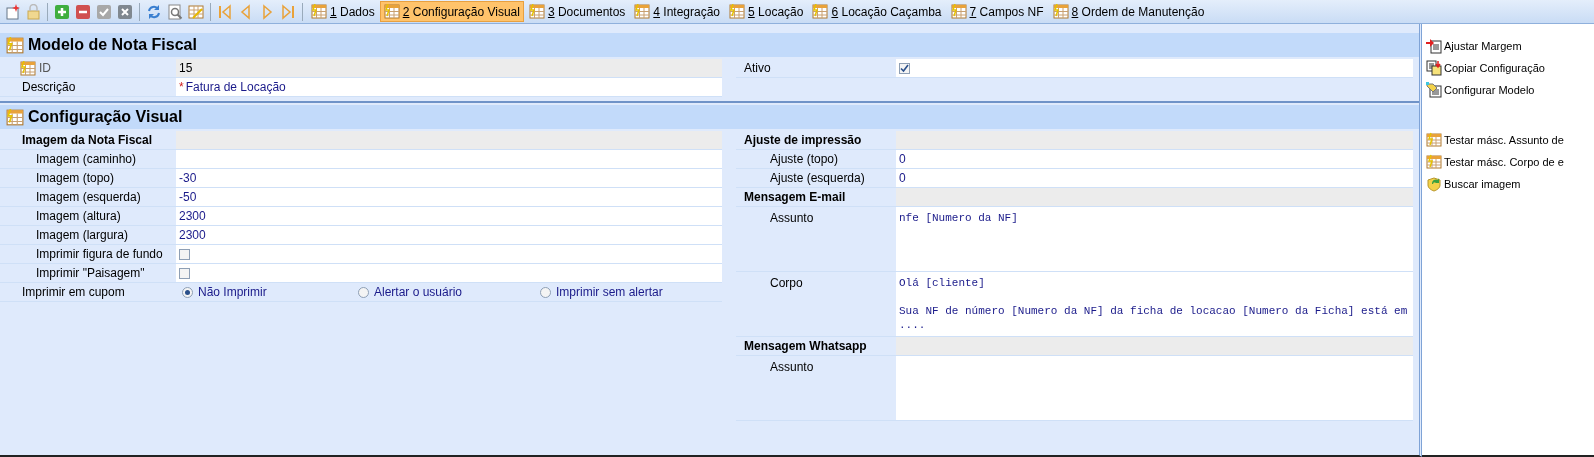 The height and width of the screenshot is (457, 1594). Describe the element at coordinates (99, 254) in the screenshot. I see `field-label: Imprimir figura de fundo` at that location.